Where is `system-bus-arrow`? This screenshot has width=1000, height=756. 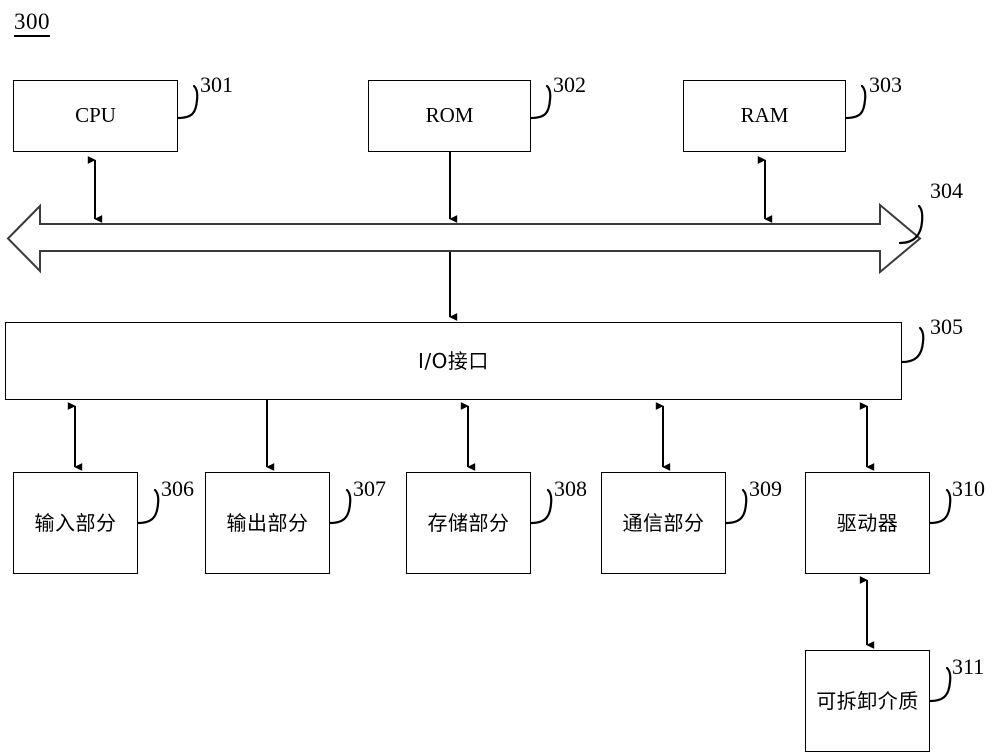 system-bus-arrow is located at coordinates (464, 238).